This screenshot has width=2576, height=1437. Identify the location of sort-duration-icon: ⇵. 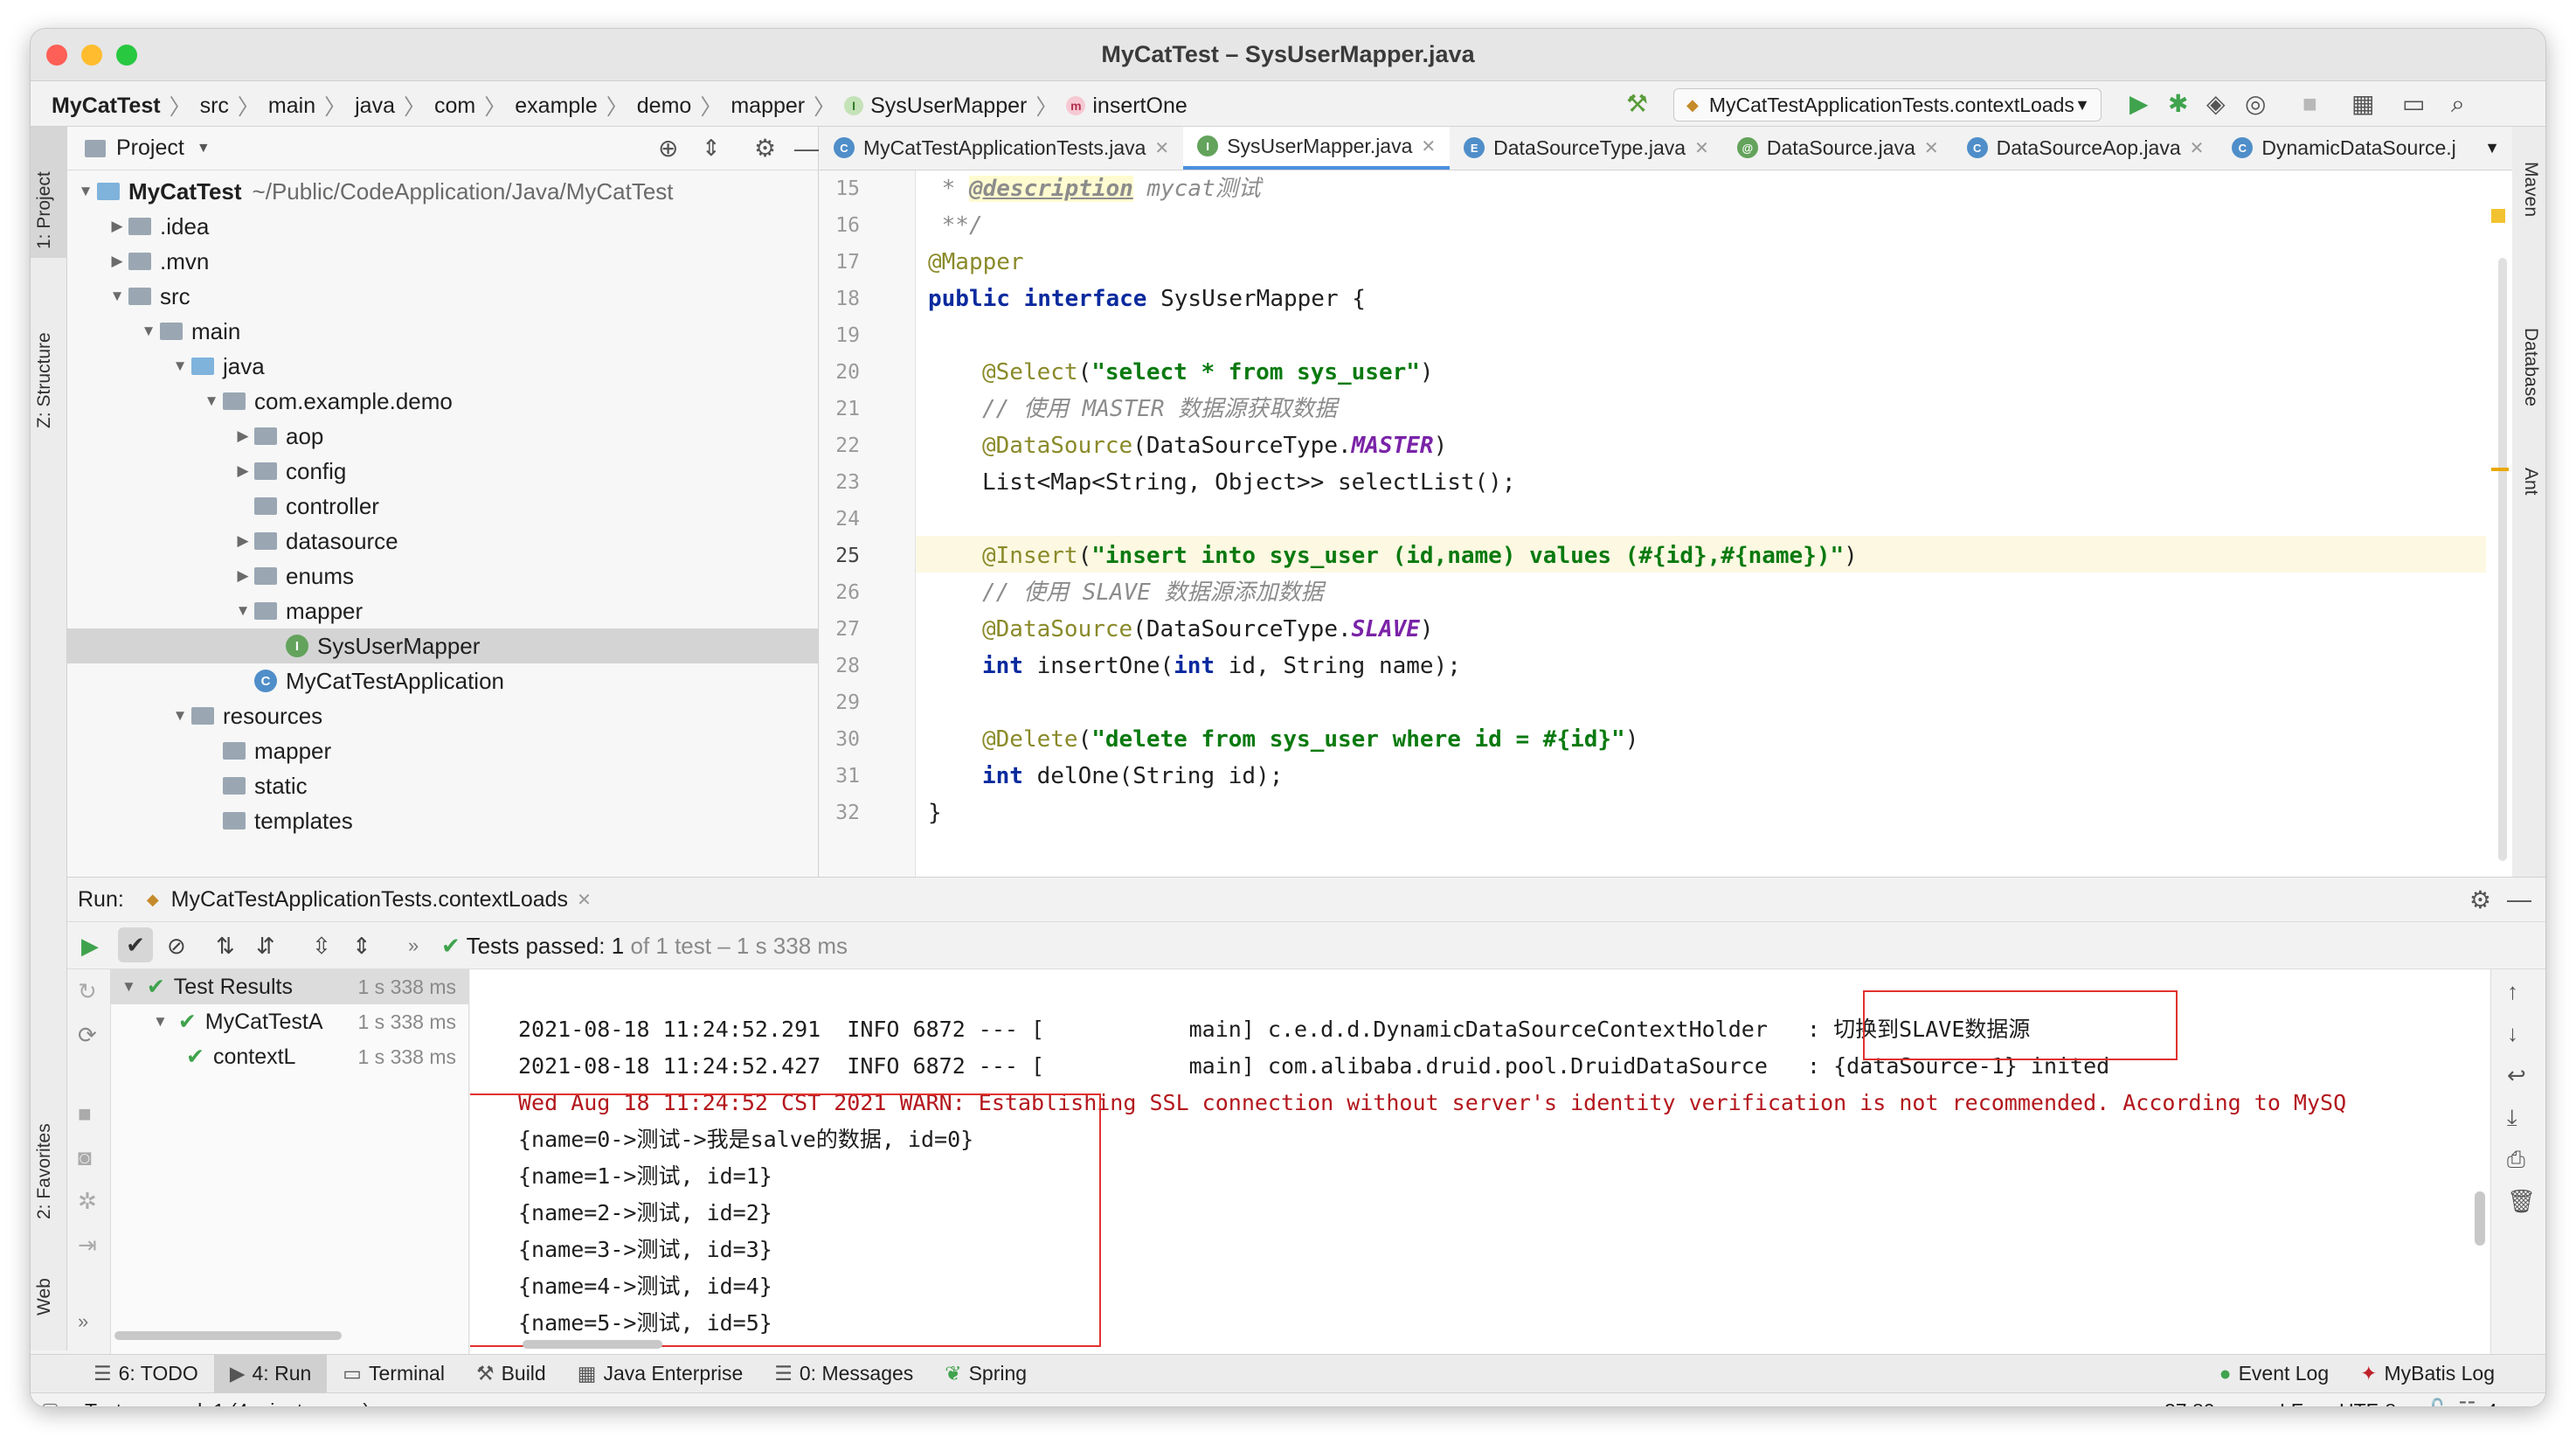
(265, 946).